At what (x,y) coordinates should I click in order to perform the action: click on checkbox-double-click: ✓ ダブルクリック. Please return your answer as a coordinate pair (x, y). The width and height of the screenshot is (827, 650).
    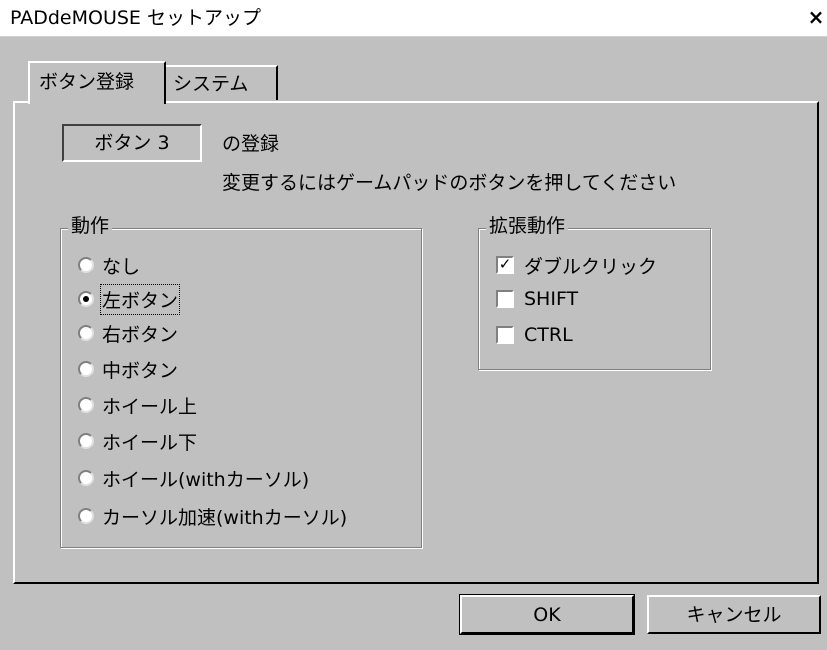
    Looking at the image, I should click on (576, 265).